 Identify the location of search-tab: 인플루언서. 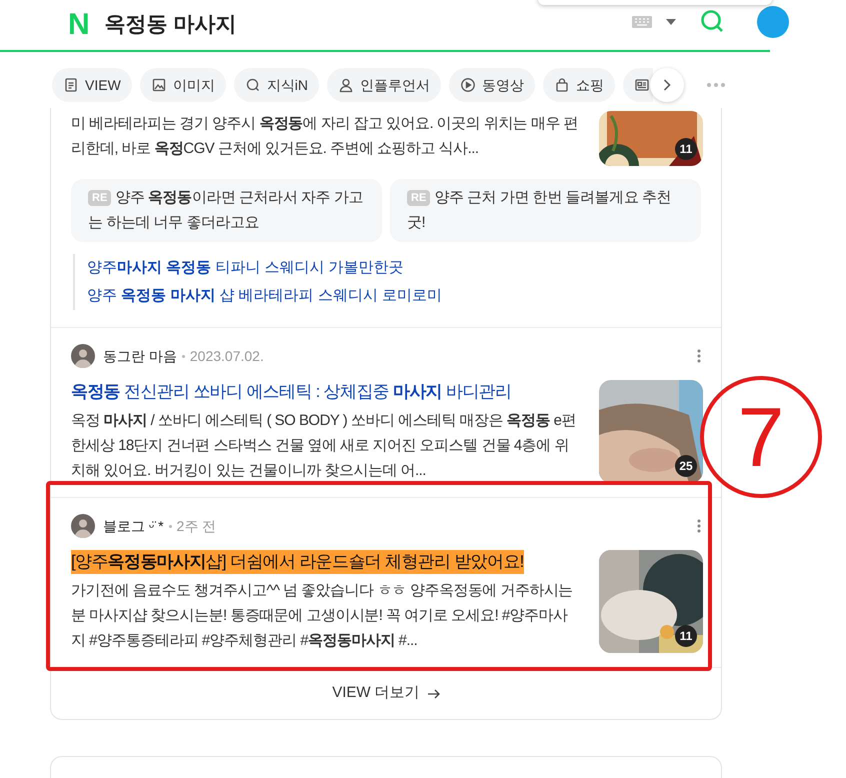
(384, 85).